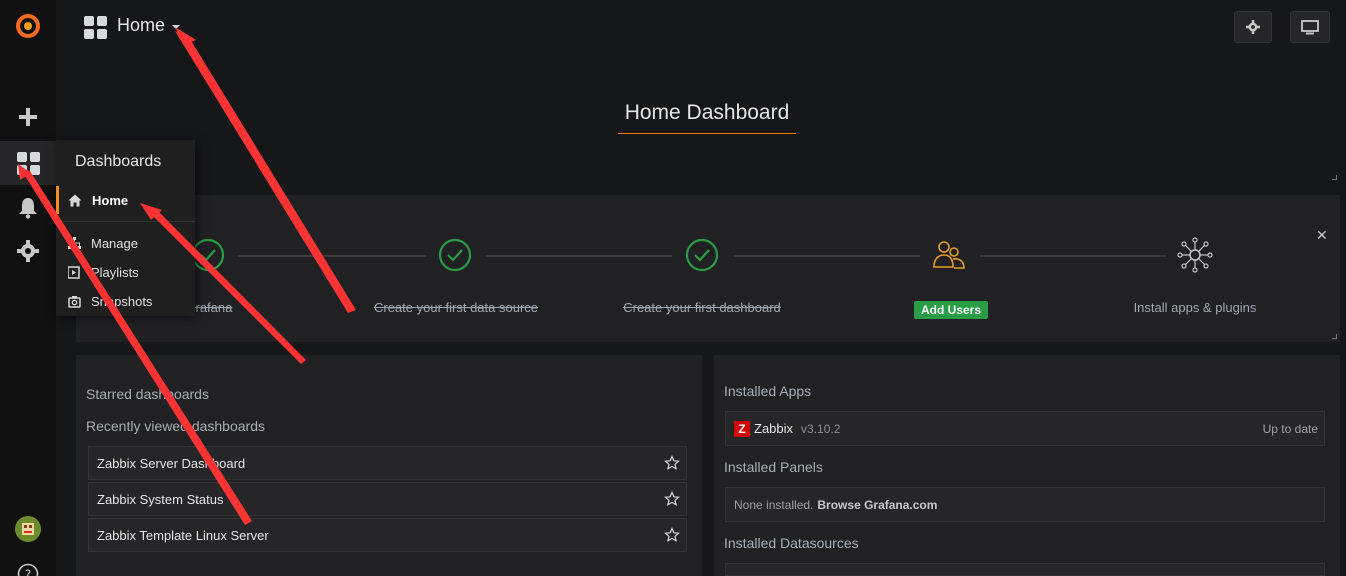  What do you see at coordinates (1322, 235) in the screenshot?
I see `close-icon: ✕` at bounding box center [1322, 235].